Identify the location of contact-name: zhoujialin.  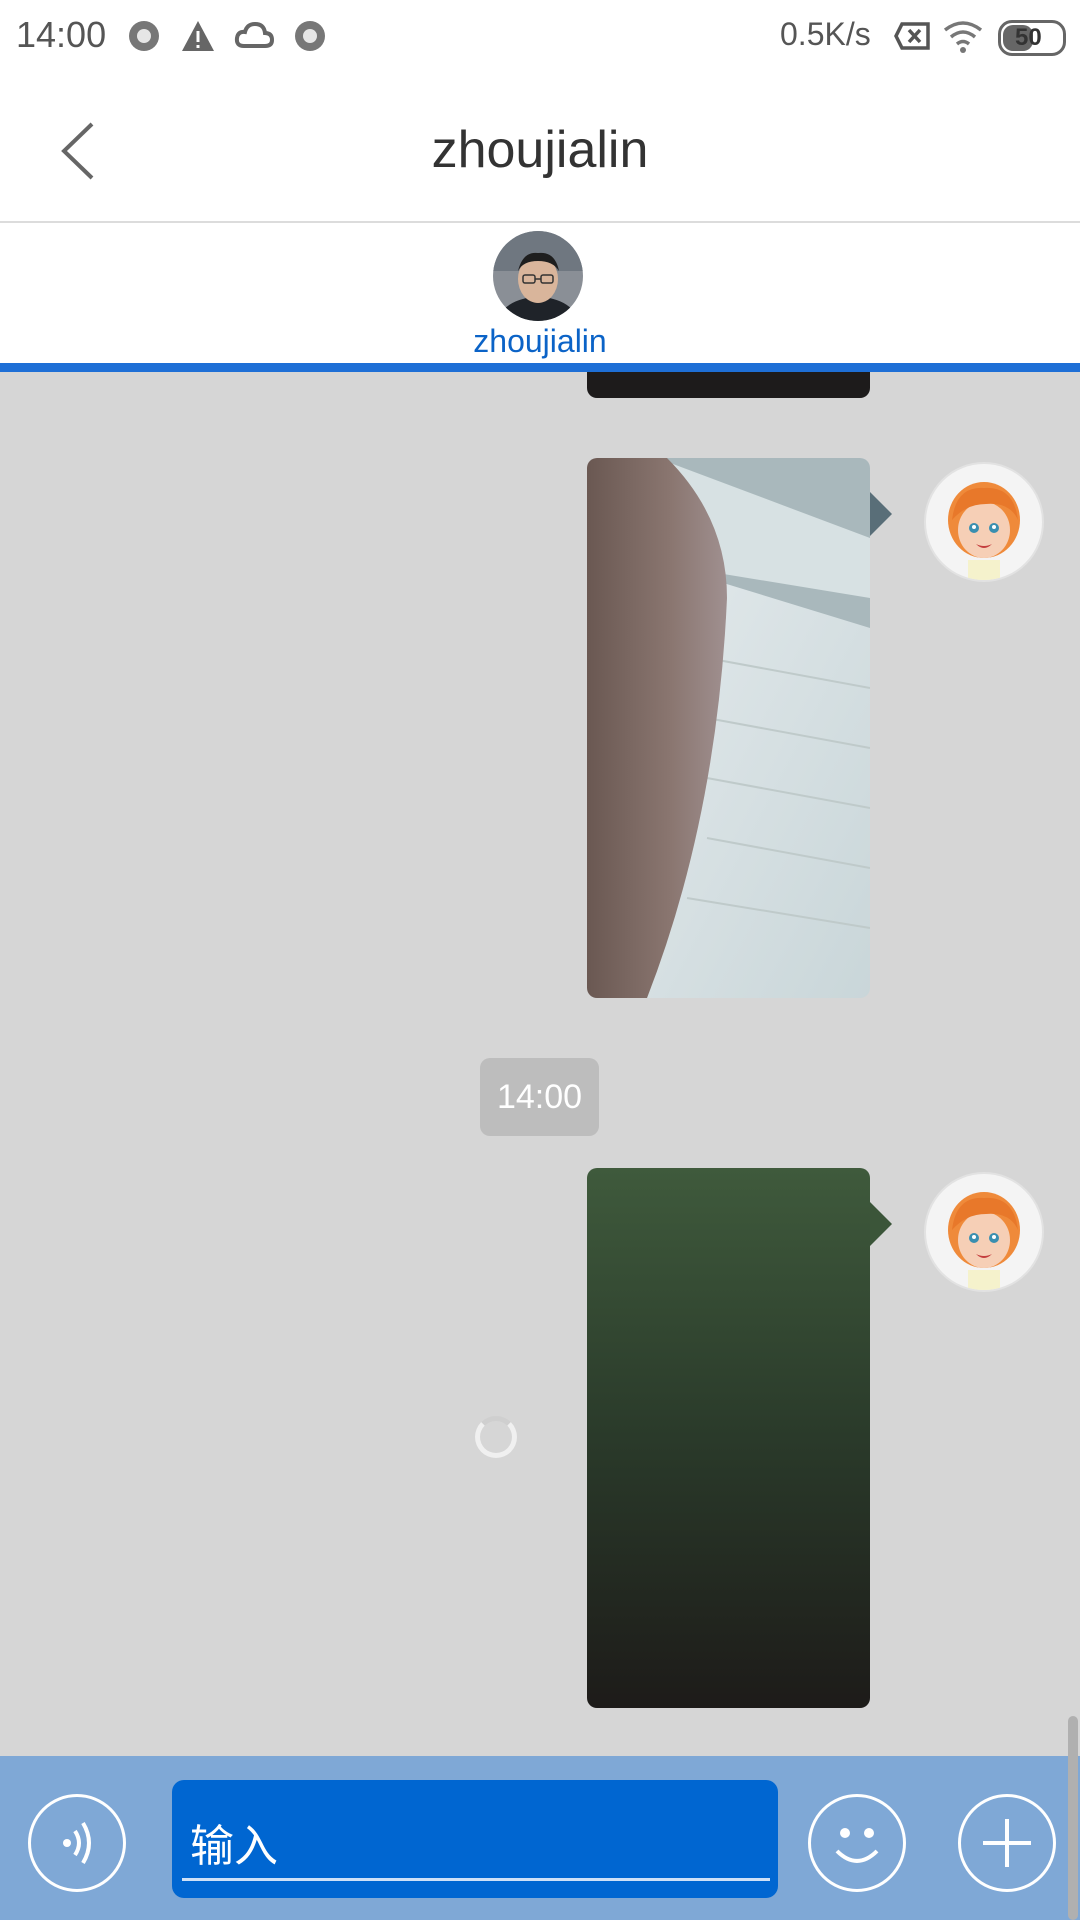
(540, 341).